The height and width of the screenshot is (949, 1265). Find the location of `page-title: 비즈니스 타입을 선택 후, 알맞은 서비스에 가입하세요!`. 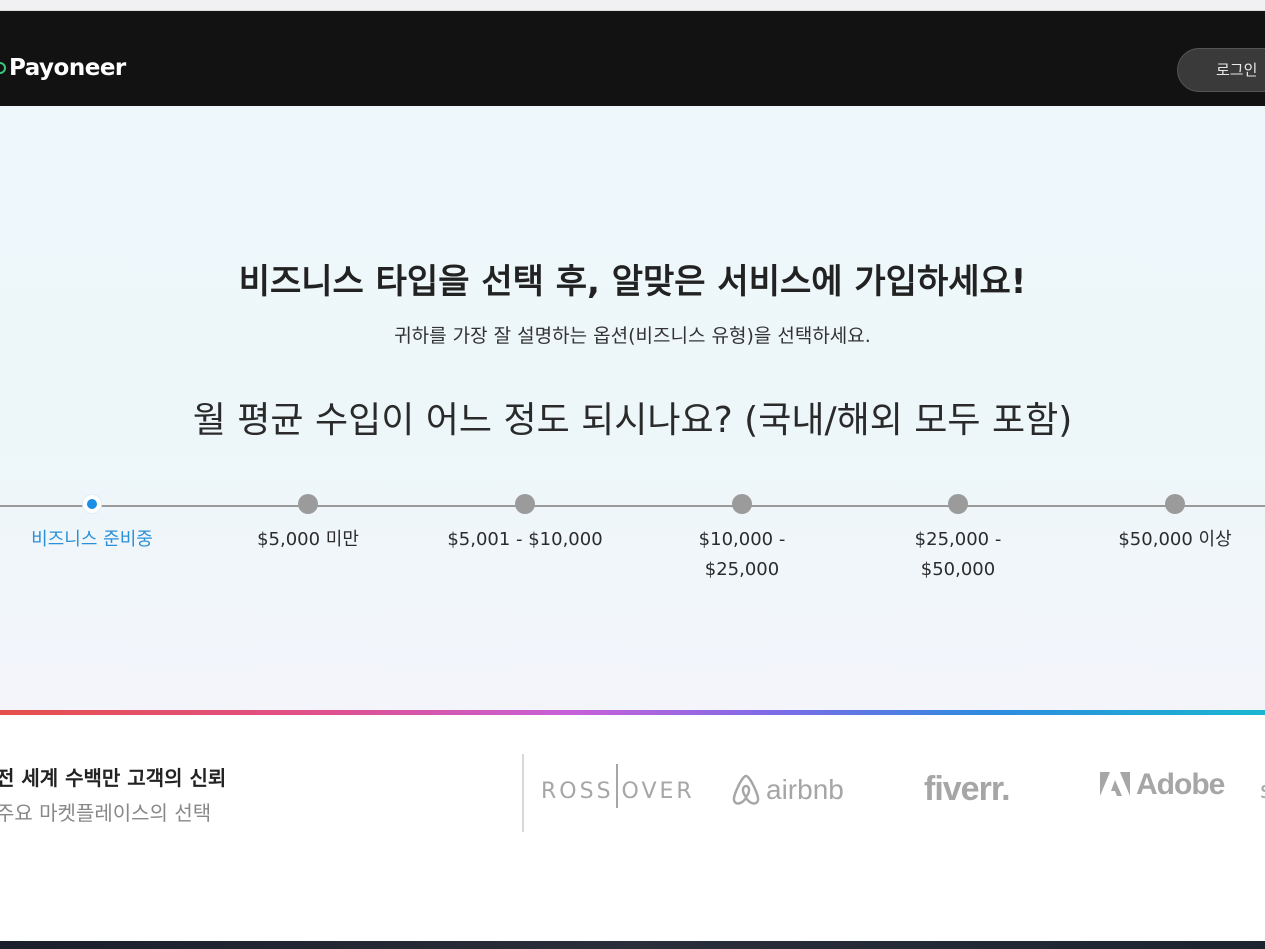

page-title: 비즈니스 타입을 선택 후, 알맞은 서비스에 가입하세요! is located at coordinates (632, 282).